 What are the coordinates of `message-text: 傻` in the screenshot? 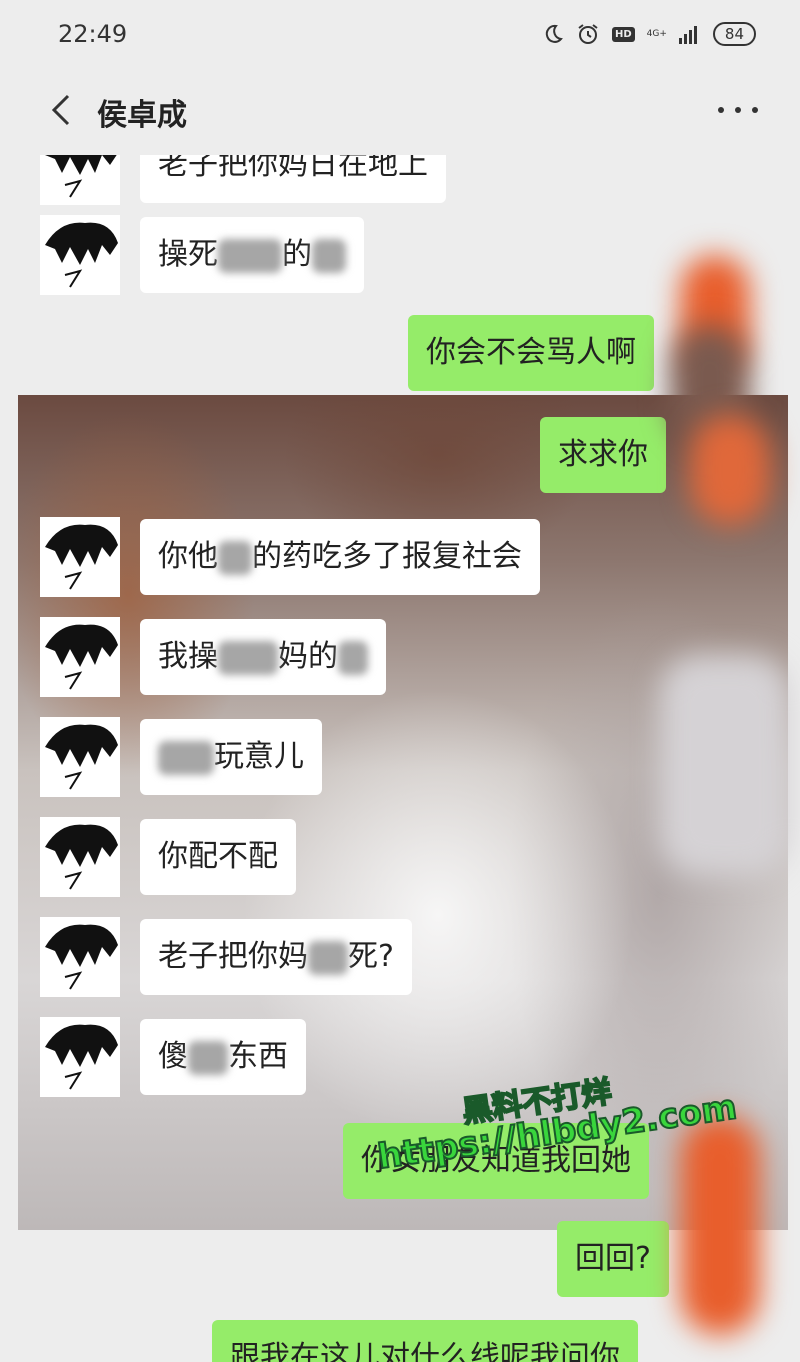 It's located at (173, 1056).